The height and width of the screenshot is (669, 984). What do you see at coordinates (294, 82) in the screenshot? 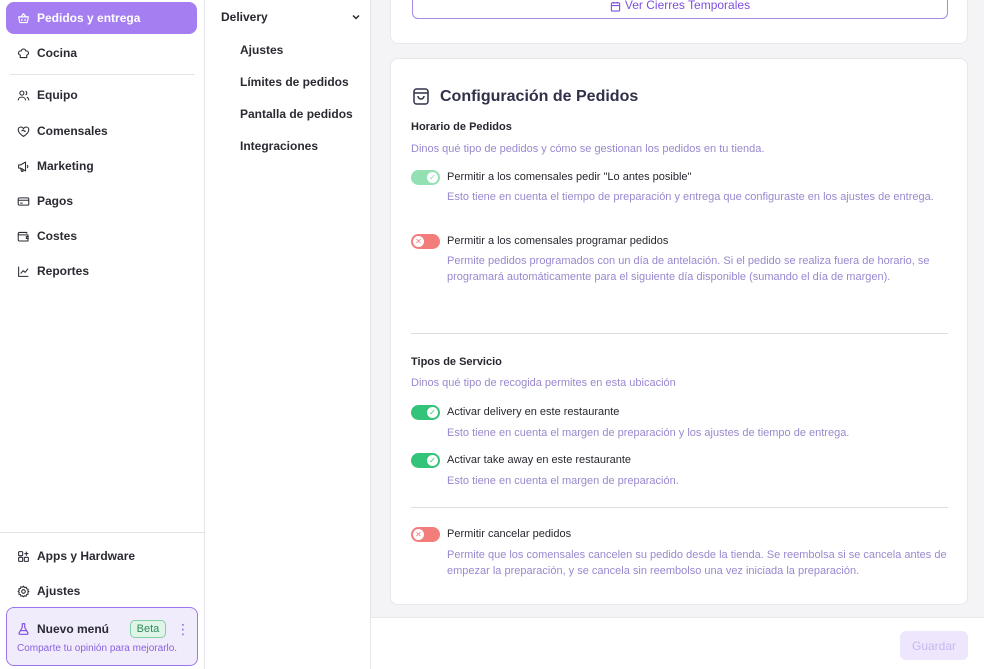
I see `subnav-item-limites: Límites de pedidos` at bounding box center [294, 82].